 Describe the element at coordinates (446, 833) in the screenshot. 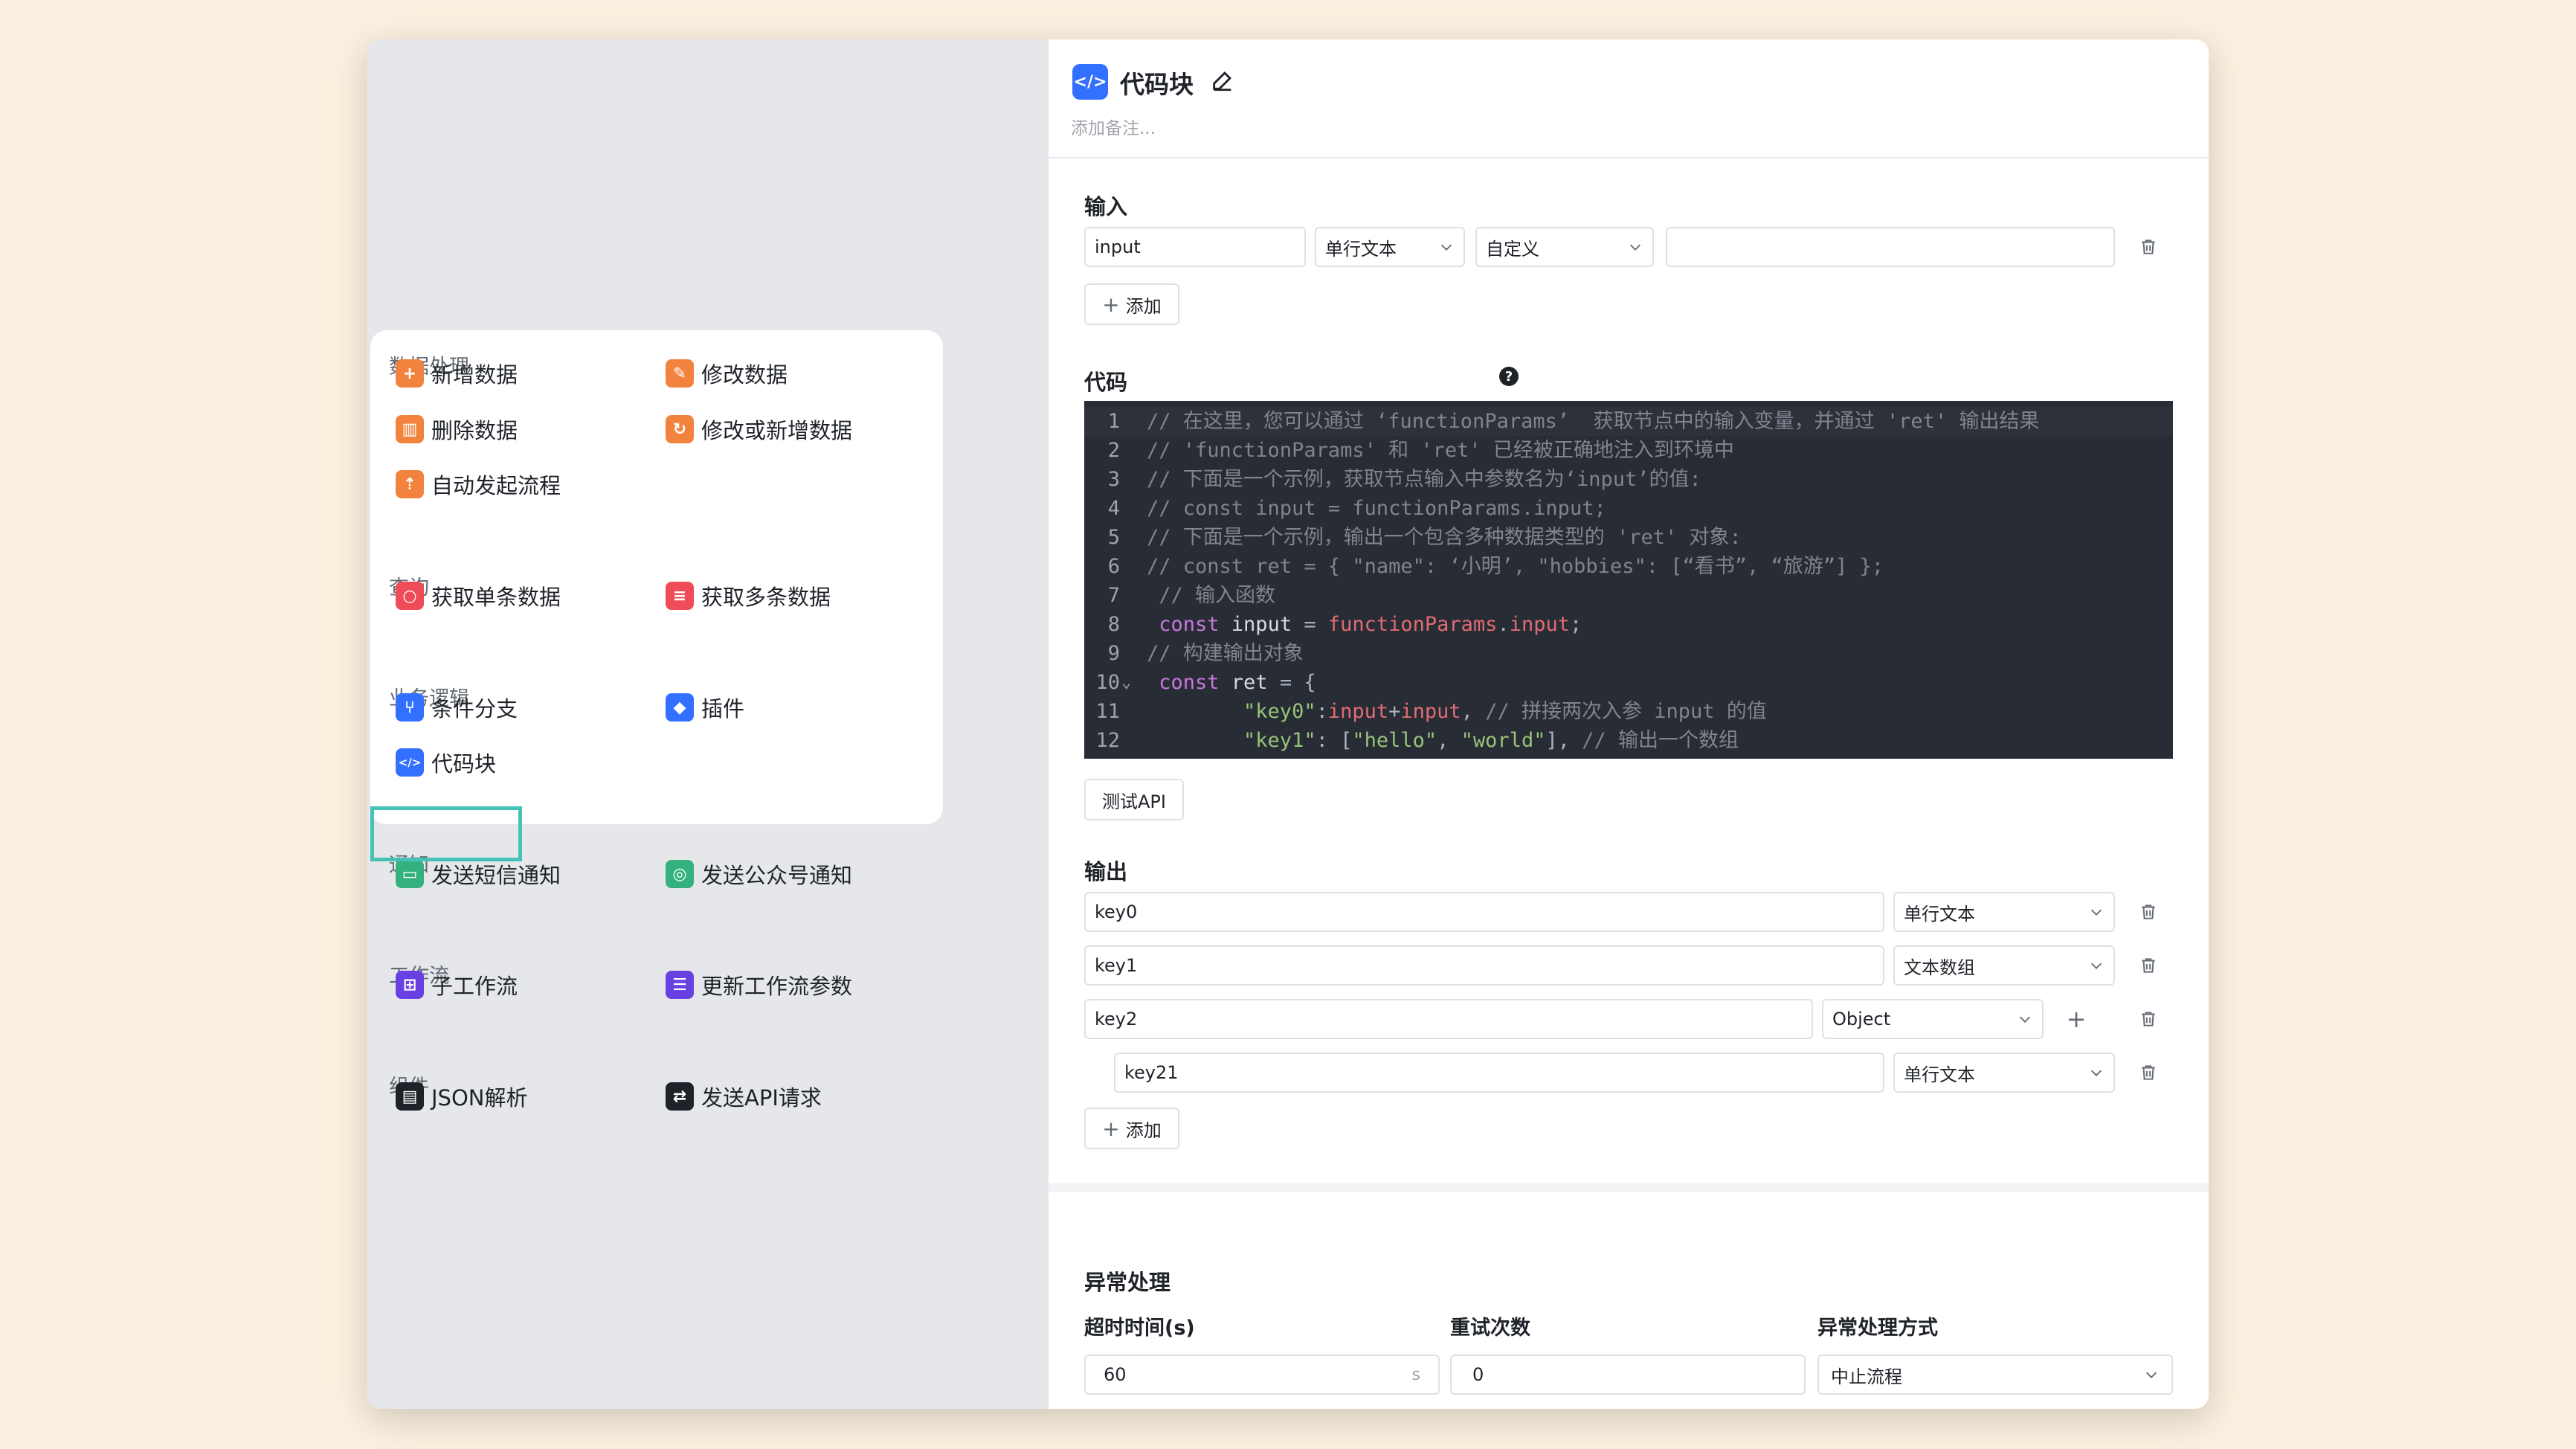

I see `selected-item-highlight` at that location.